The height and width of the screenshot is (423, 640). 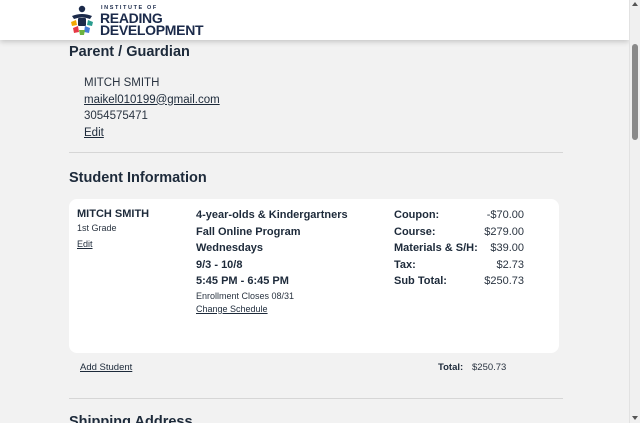 I want to click on fee-row: Course: $279.00, so click(x=459, y=232).